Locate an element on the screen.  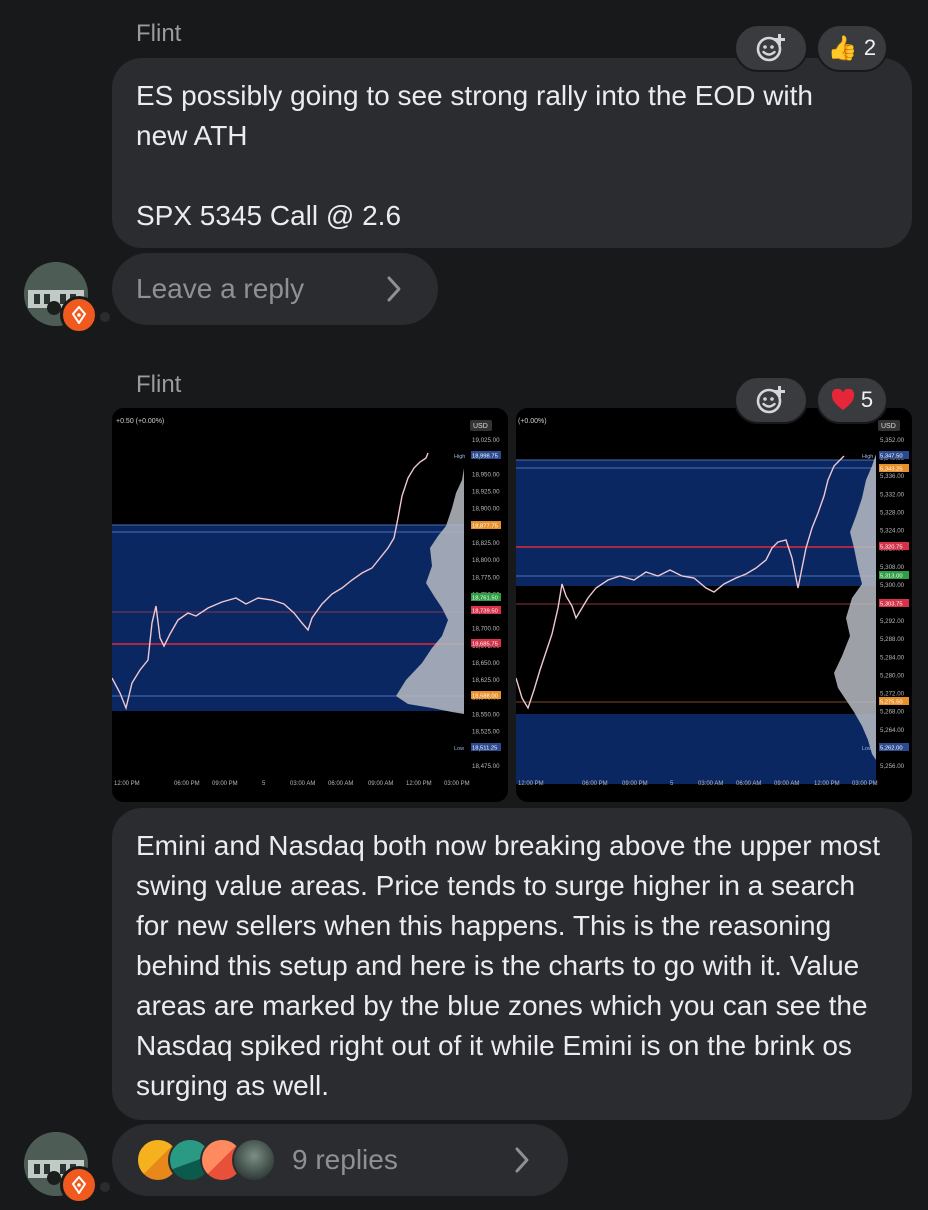
price-tag: 18,877.75 is located at coordinates (486, 525).